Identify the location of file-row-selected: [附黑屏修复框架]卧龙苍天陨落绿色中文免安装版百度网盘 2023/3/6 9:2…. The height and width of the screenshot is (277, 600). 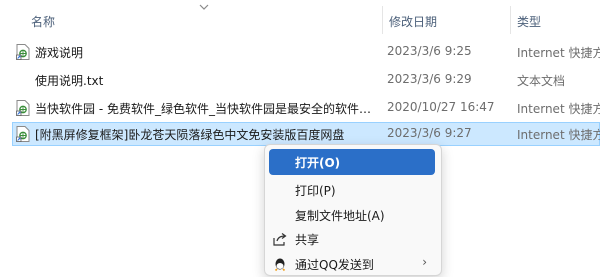
(306, 134).